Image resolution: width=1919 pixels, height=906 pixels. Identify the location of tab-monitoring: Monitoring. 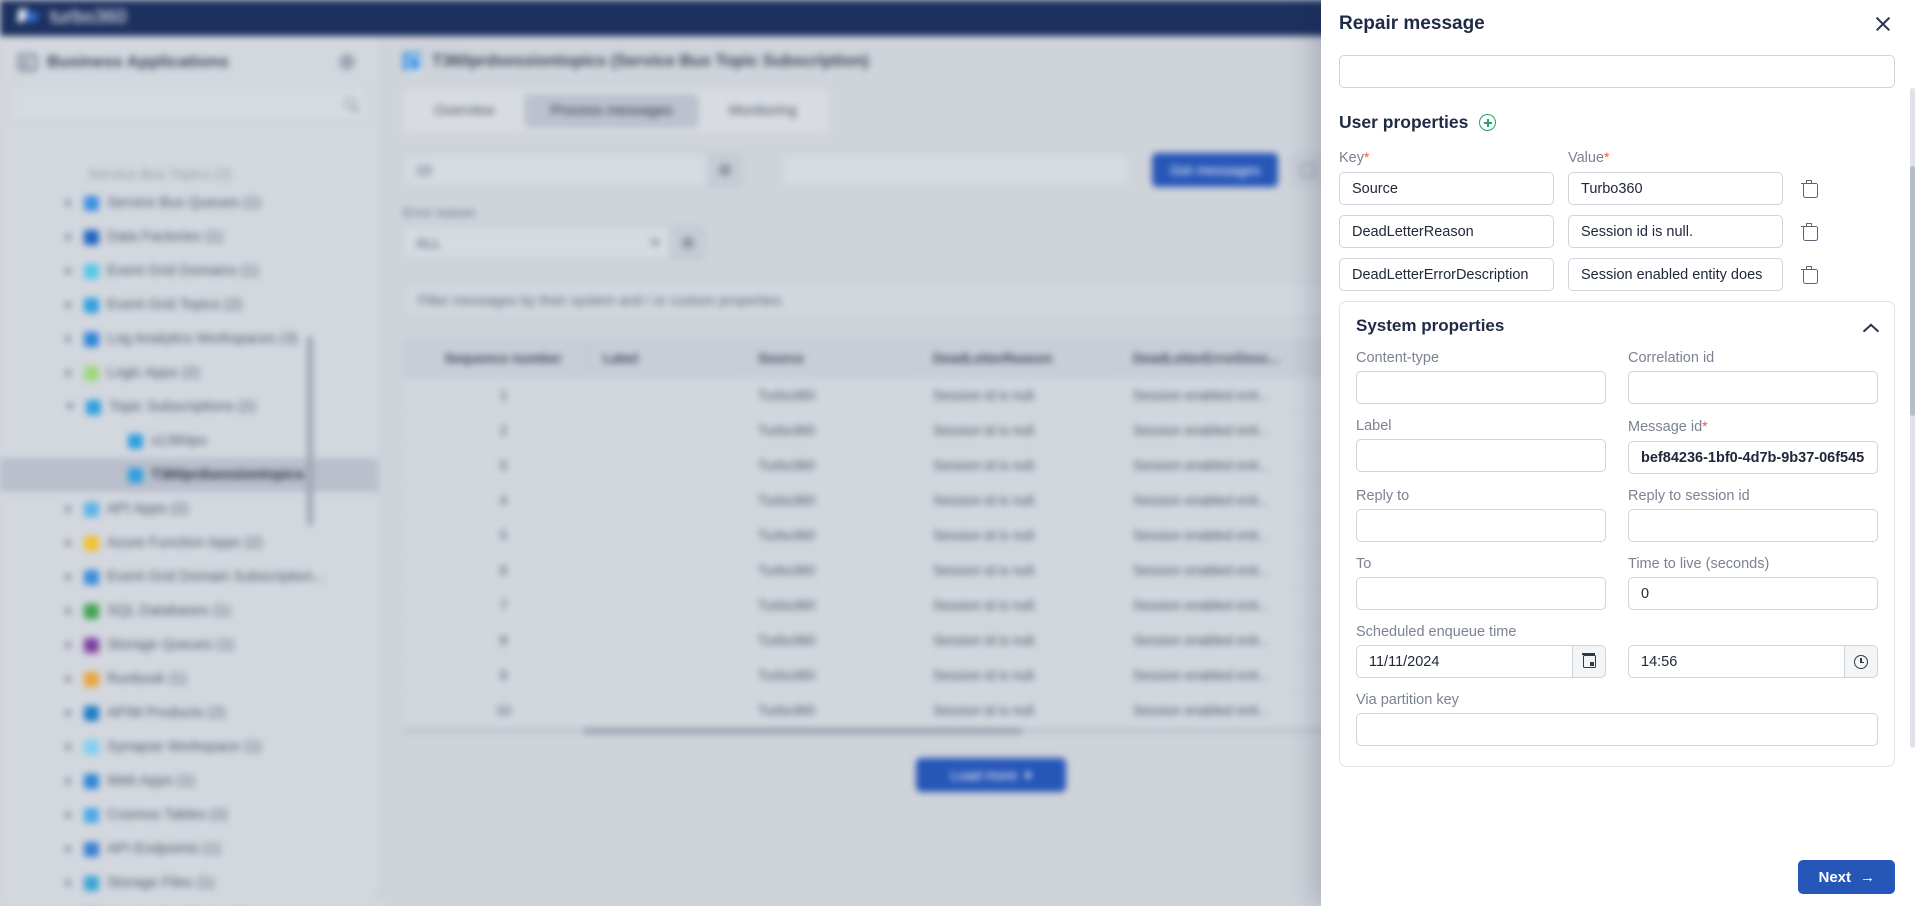
(763, 111).